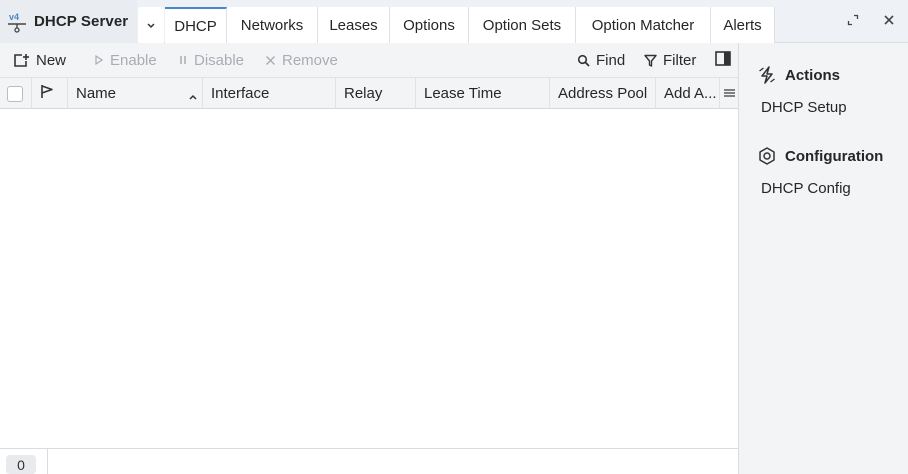 The image size is (908, 474). I want to click on filter-icon, so click(650, 60).